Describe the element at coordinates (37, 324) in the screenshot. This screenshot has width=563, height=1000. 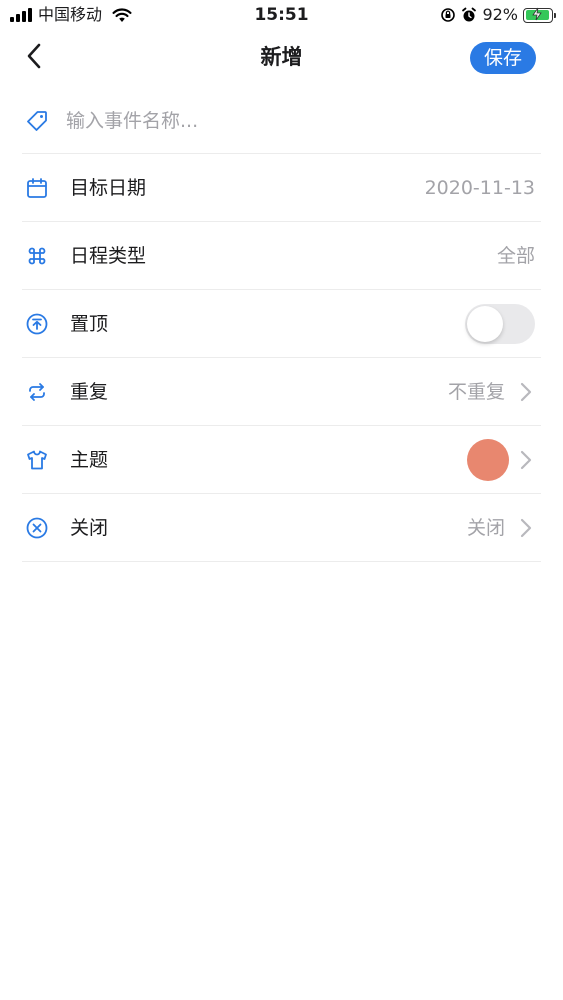
I see `pin-top-icon` at that location.